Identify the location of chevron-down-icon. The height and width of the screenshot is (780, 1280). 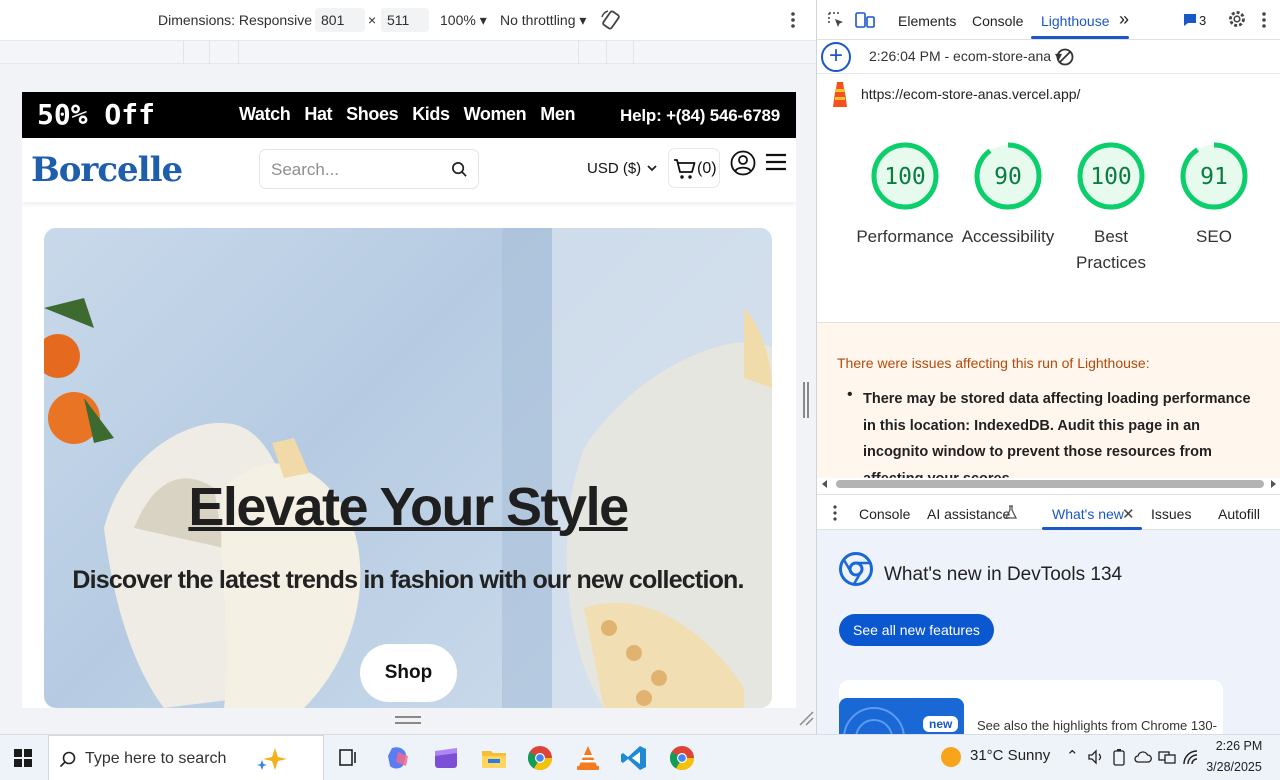
(652, 168).